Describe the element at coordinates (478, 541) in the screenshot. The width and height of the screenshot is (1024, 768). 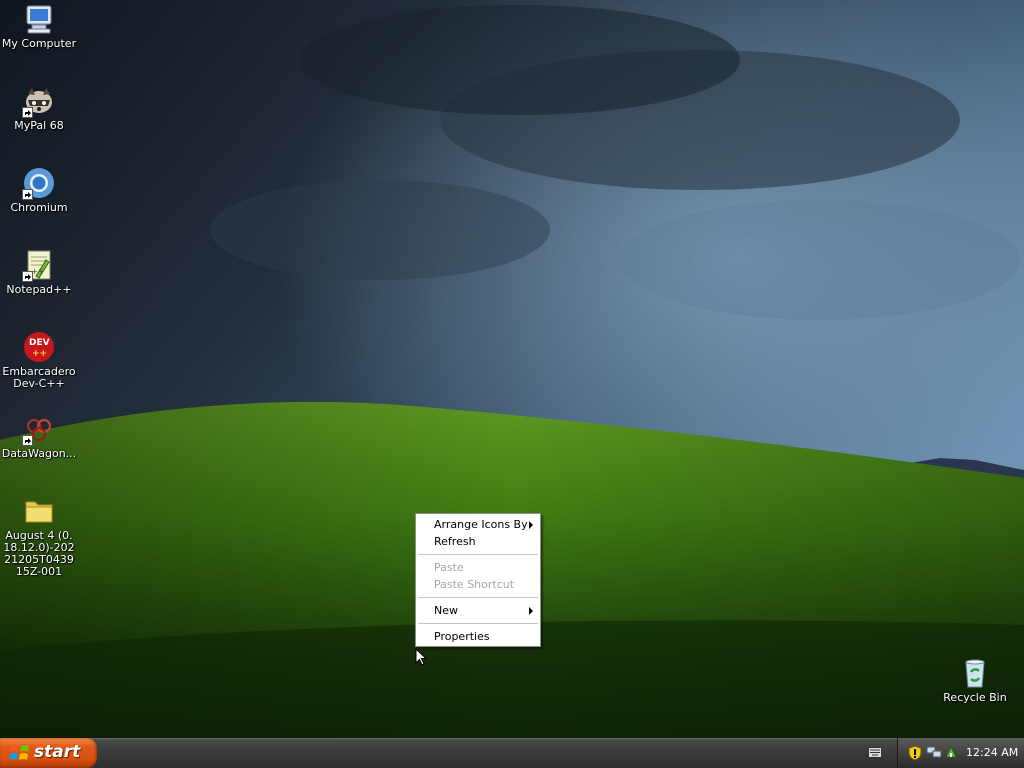
I see `menu-item-refresh: Refresh` at that location.